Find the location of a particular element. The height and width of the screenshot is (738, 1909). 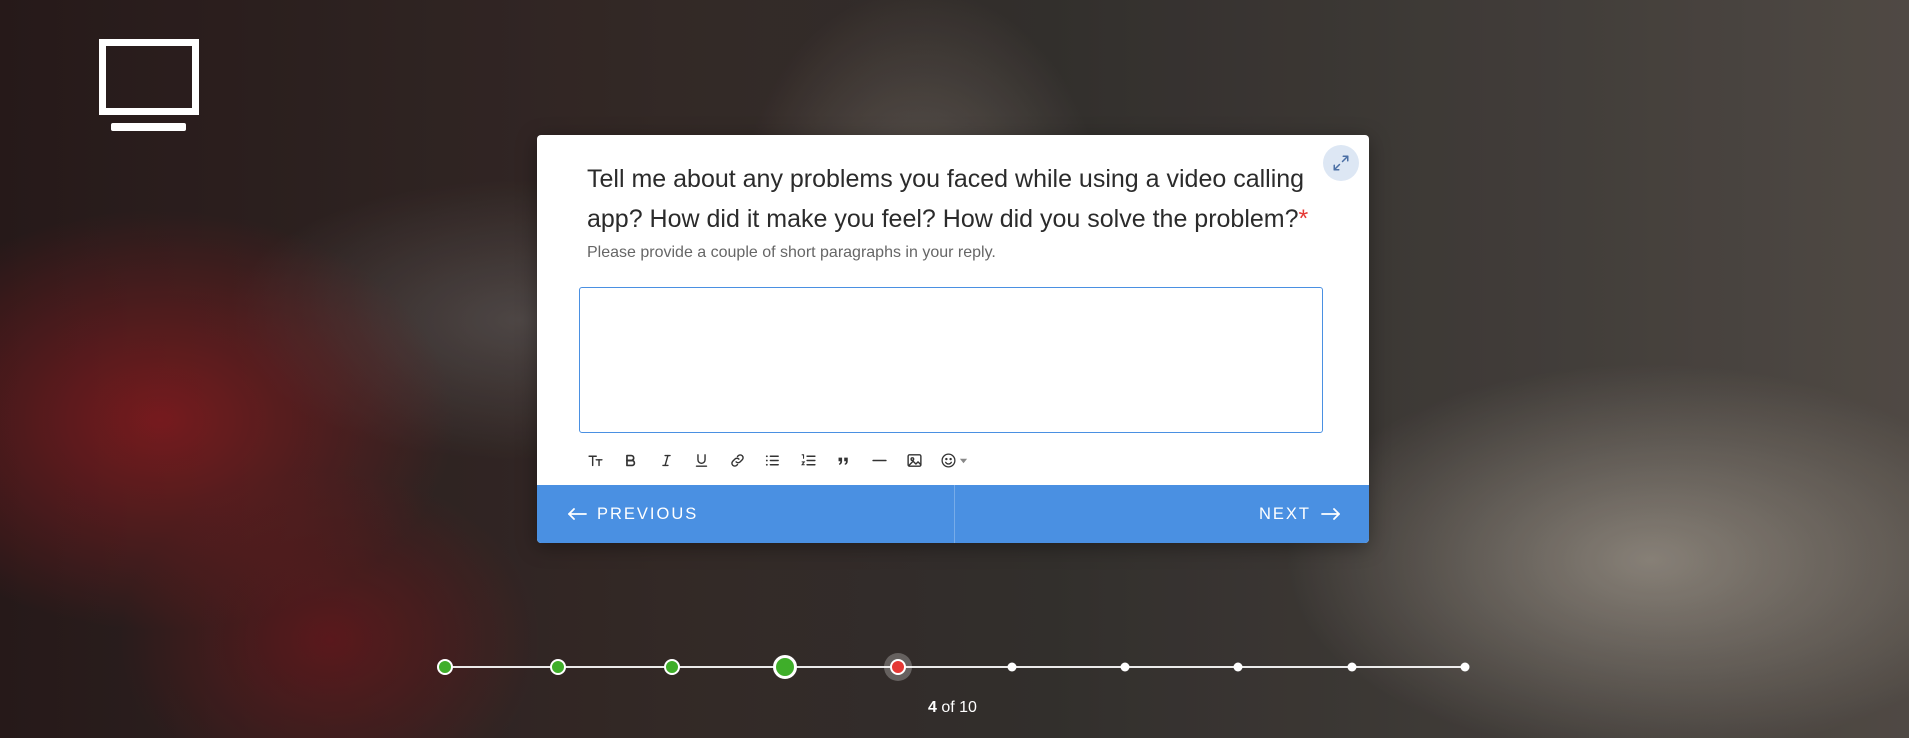

link-icon is located at coordinates (737, 460).